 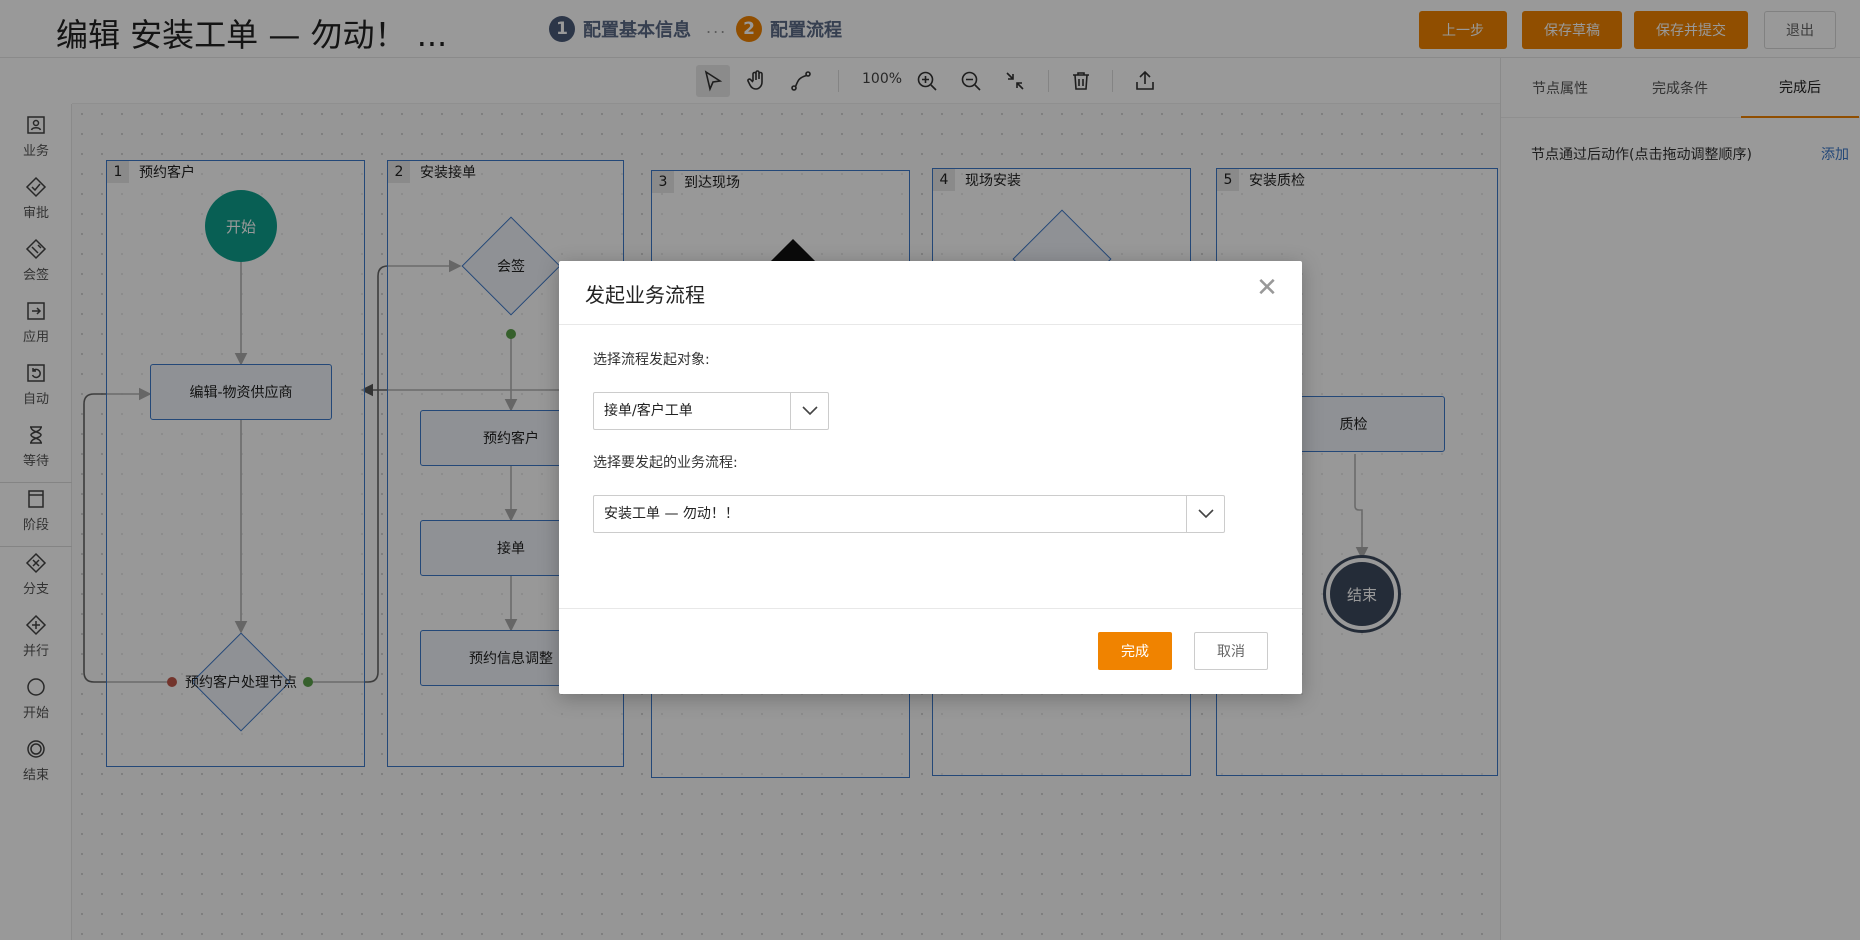 What do you see at coordinates (645, 295) in the screenshot?
I see `dialog-title: 发起业务流程` at bounding box center [645, 295].